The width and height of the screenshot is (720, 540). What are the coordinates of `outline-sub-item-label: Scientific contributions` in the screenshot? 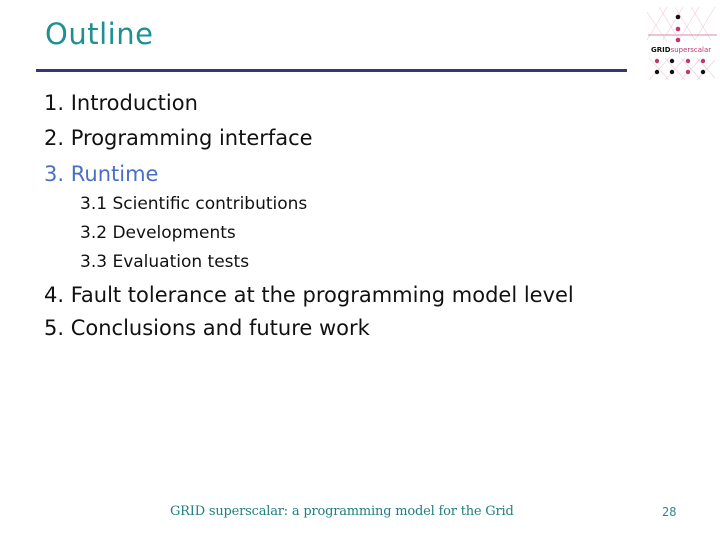 It's located at (210, 204).